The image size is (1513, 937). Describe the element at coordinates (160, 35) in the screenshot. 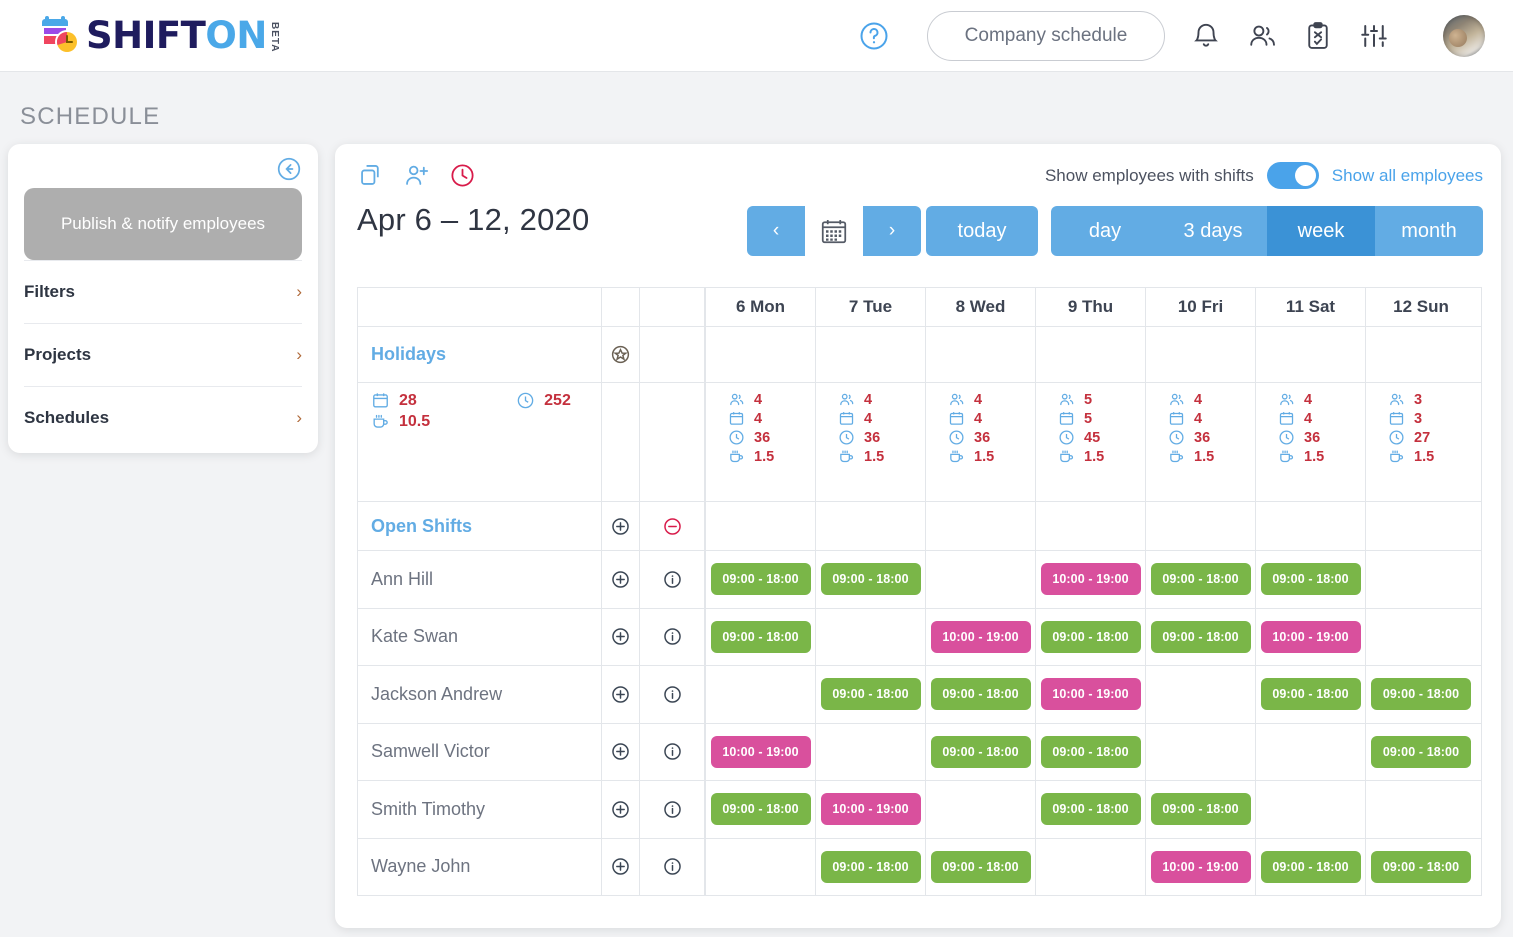

I see `app-logo: SHIFT ON BETA` at that location.